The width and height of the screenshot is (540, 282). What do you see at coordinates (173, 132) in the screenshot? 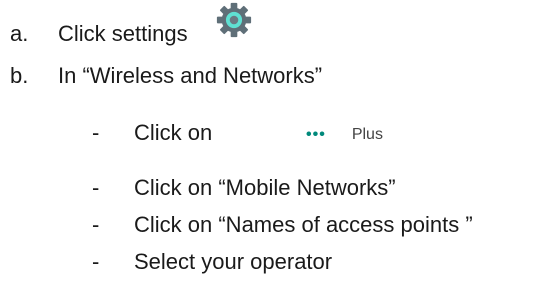
I see `substep-1-text: Click on` at bounding box center [173, 132].